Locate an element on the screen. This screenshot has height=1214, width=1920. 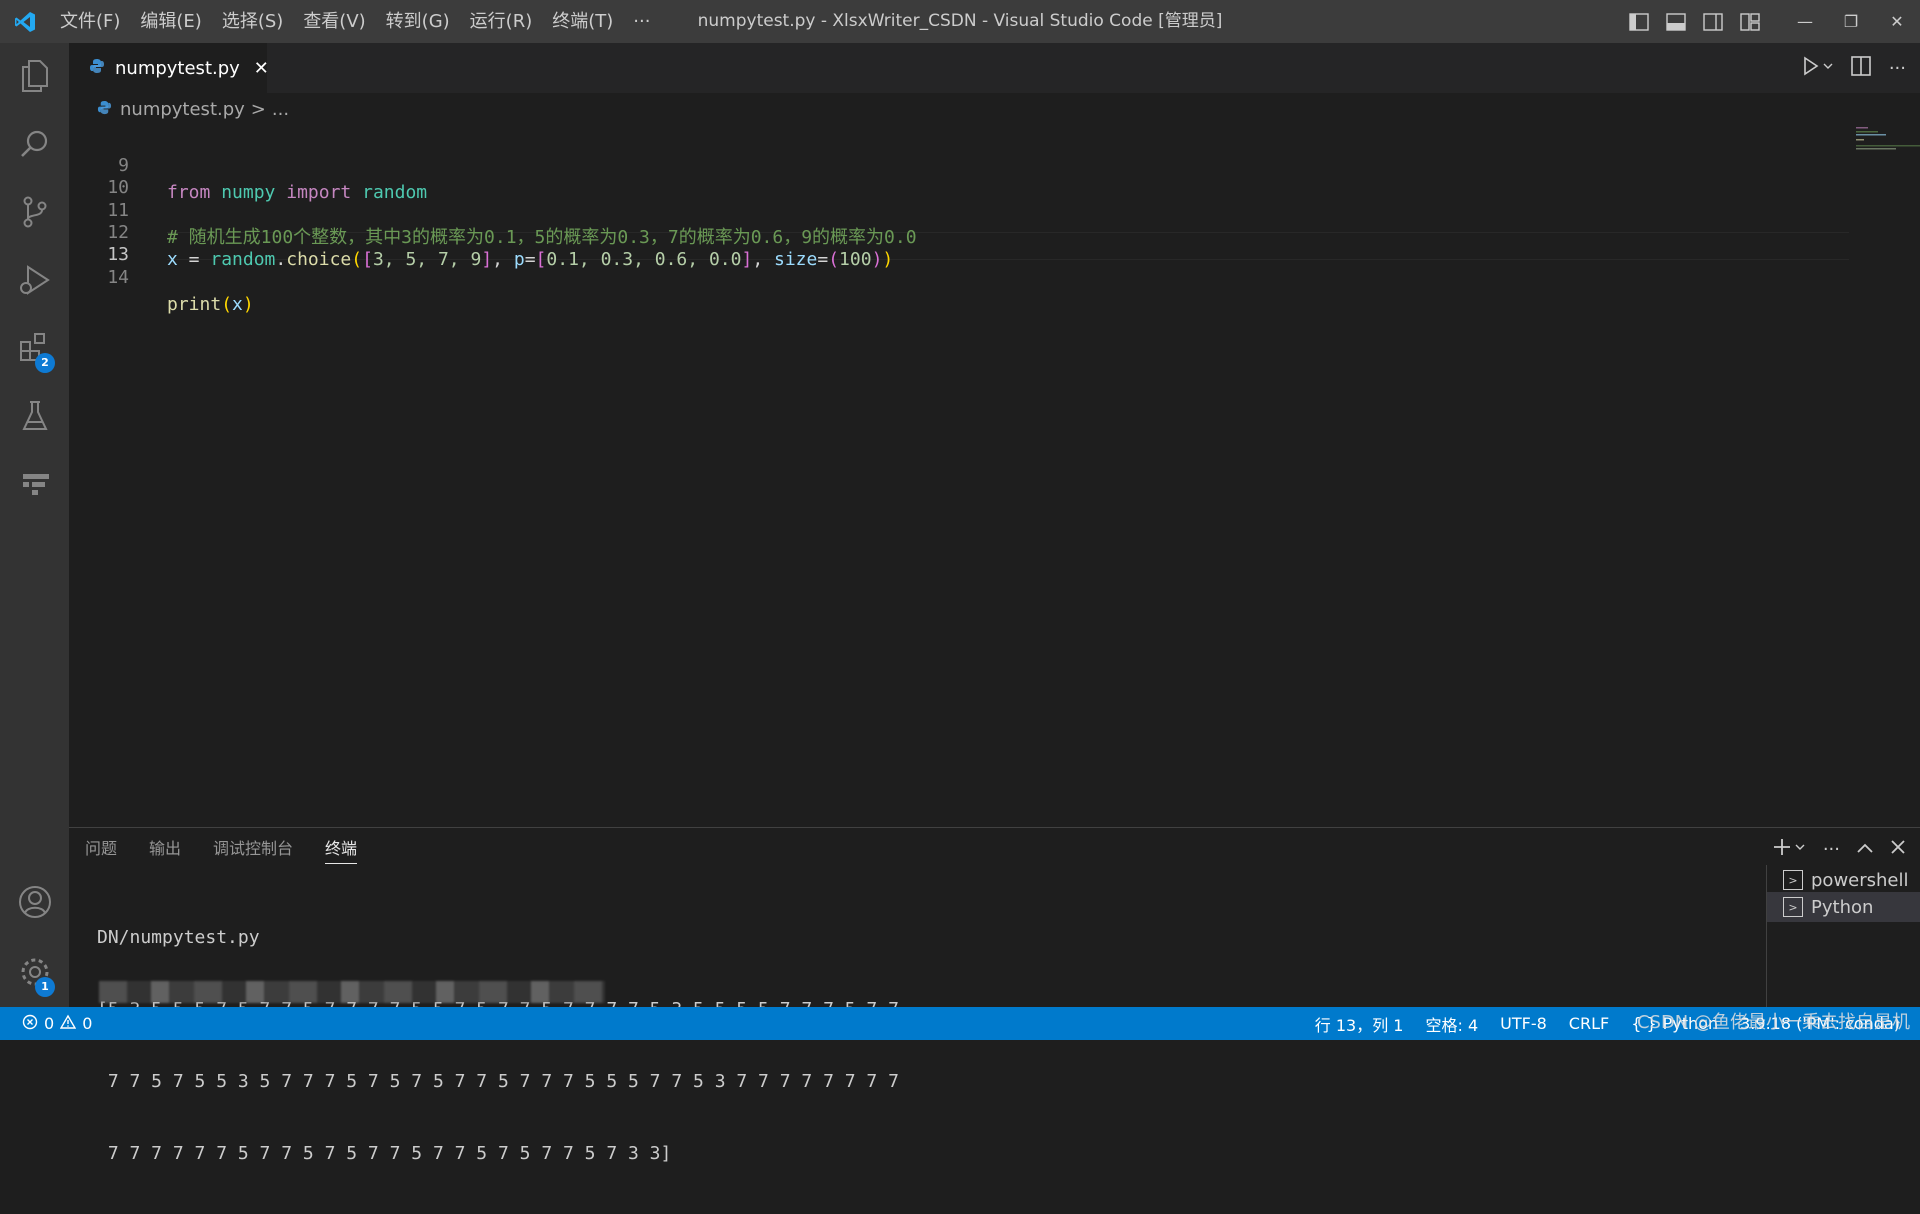
terminal-line: DN/numpytest.py is located at coordinates (178, 937).